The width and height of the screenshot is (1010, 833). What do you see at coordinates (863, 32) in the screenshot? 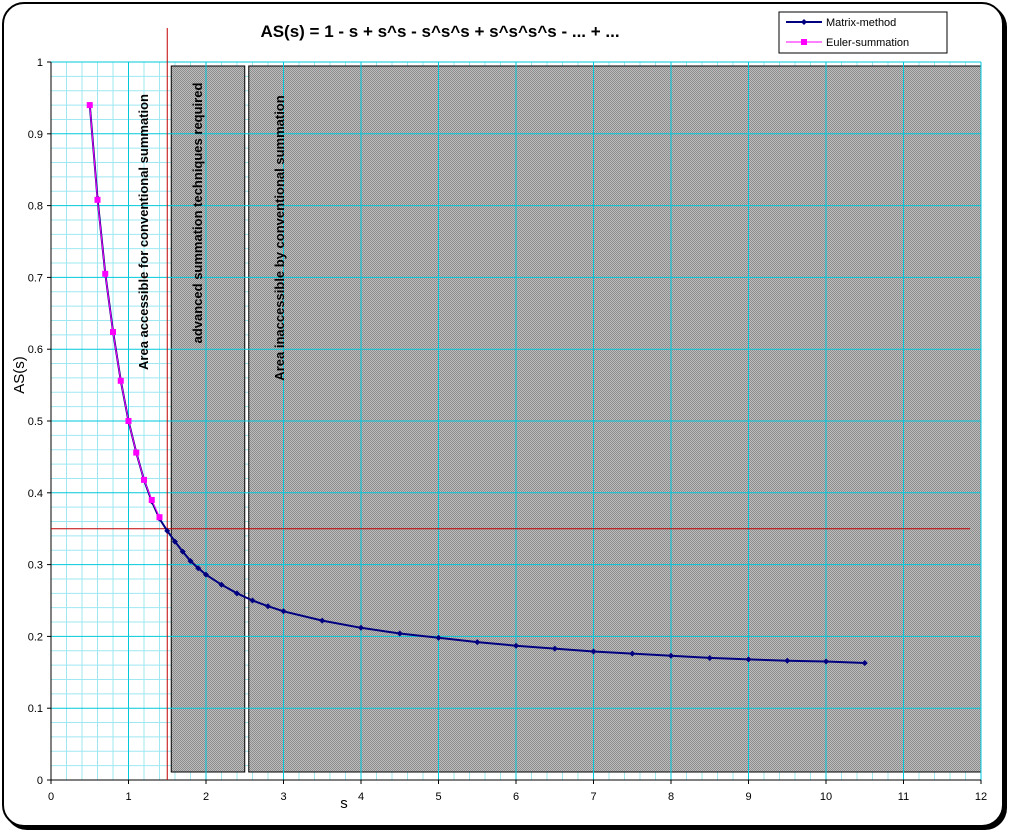
I see `legend: Matrix-method Euler-summation` at bounding box center [863, 32].